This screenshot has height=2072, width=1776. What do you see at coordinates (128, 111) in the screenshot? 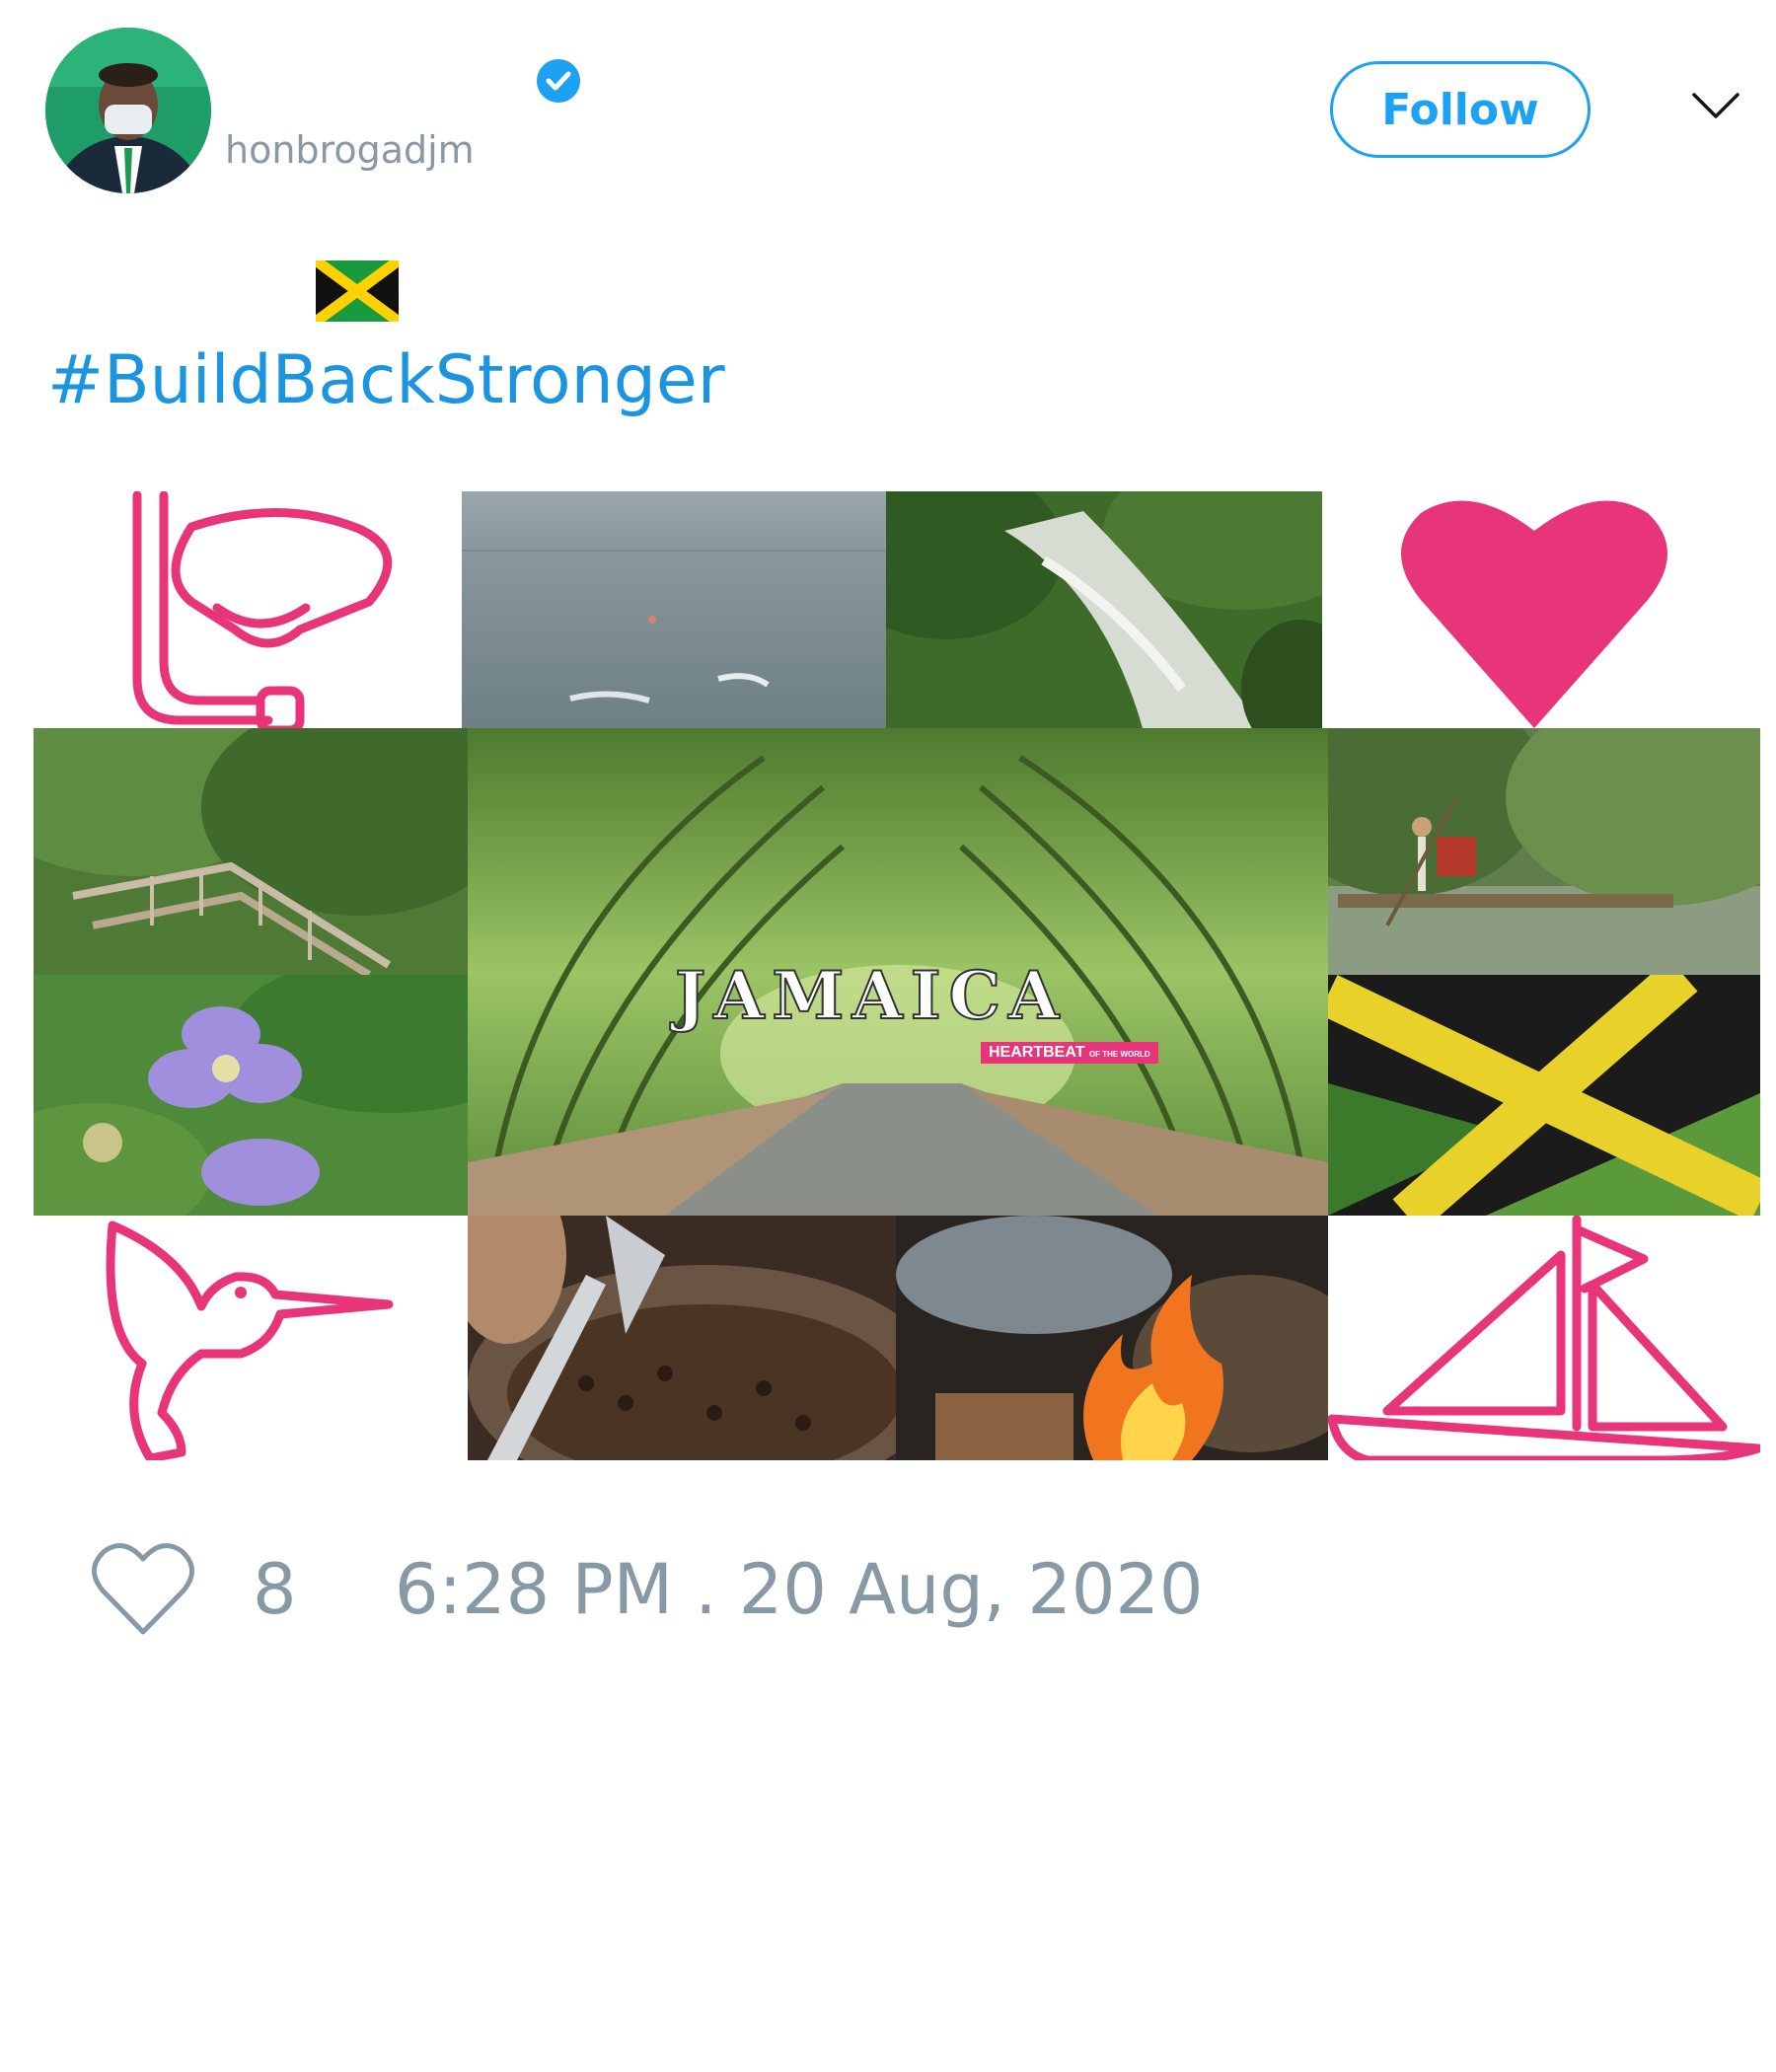
I see `avatar` at bounding box center [128, 111].